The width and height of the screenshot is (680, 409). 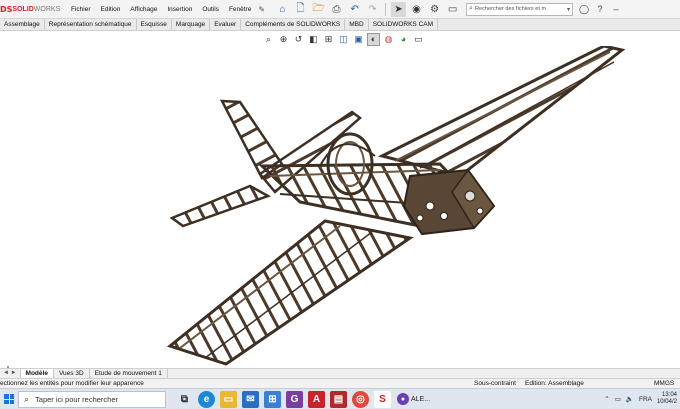 I want to click on search-input: ⌕ Rechercher des fichiers et m ▾, so click(x=520, y=9).